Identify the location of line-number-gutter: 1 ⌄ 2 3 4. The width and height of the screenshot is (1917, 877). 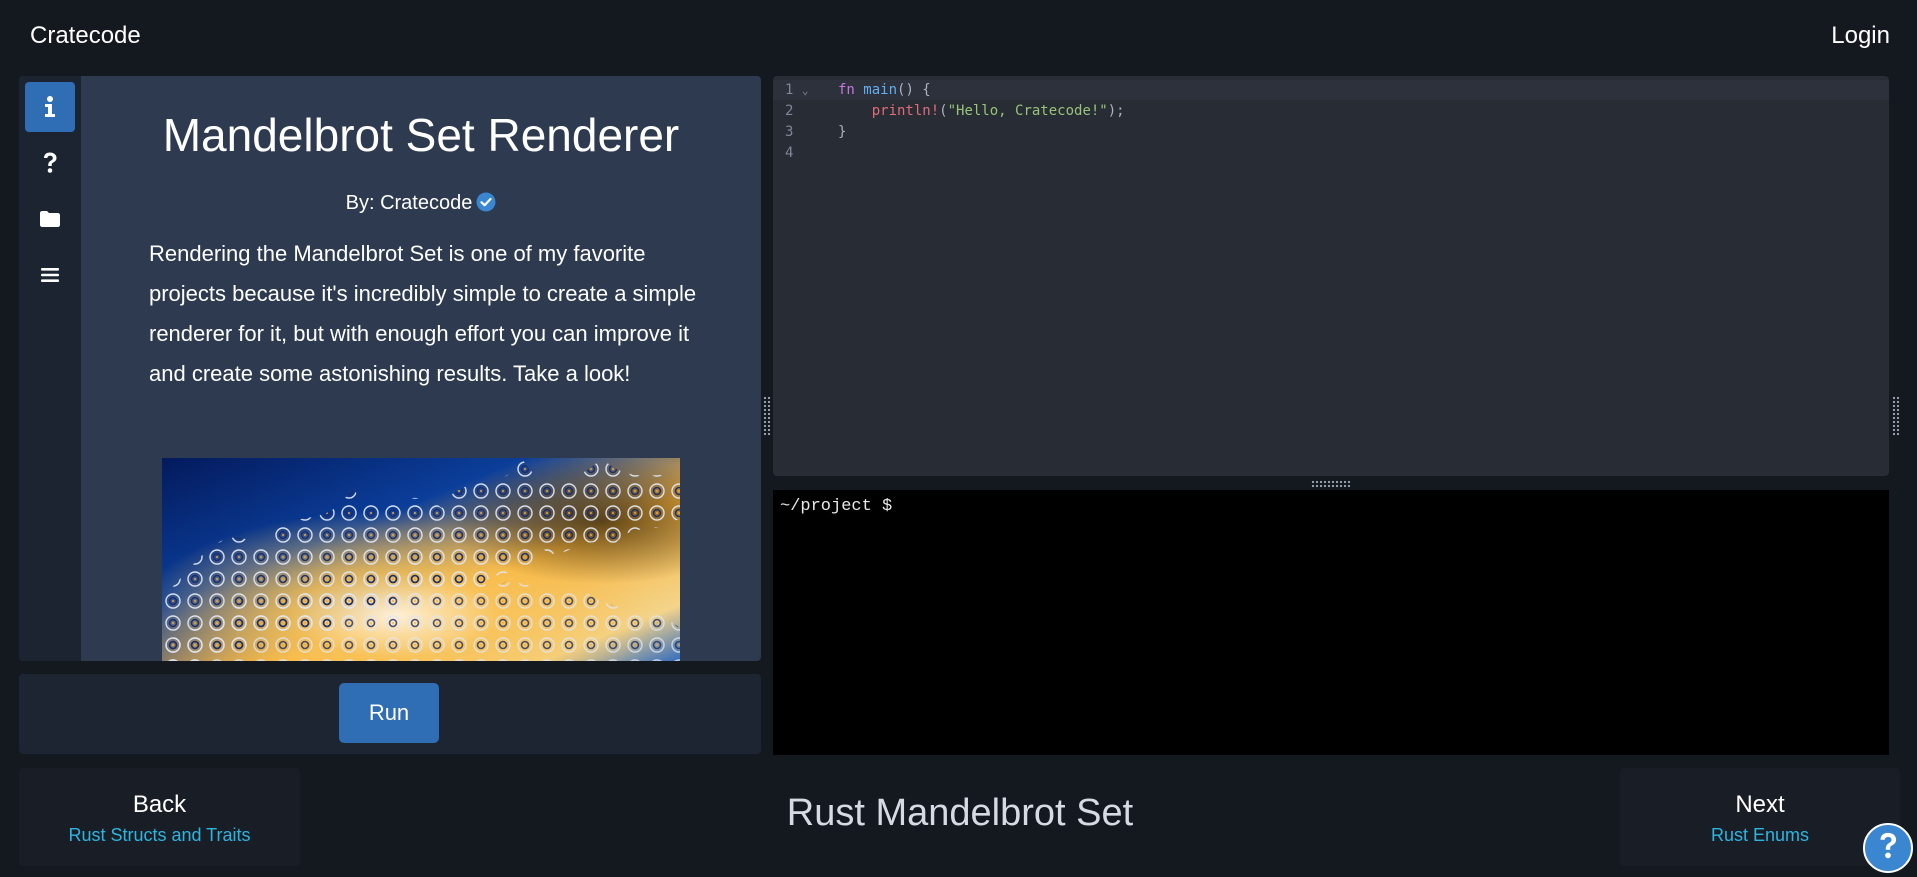
(803, 122).